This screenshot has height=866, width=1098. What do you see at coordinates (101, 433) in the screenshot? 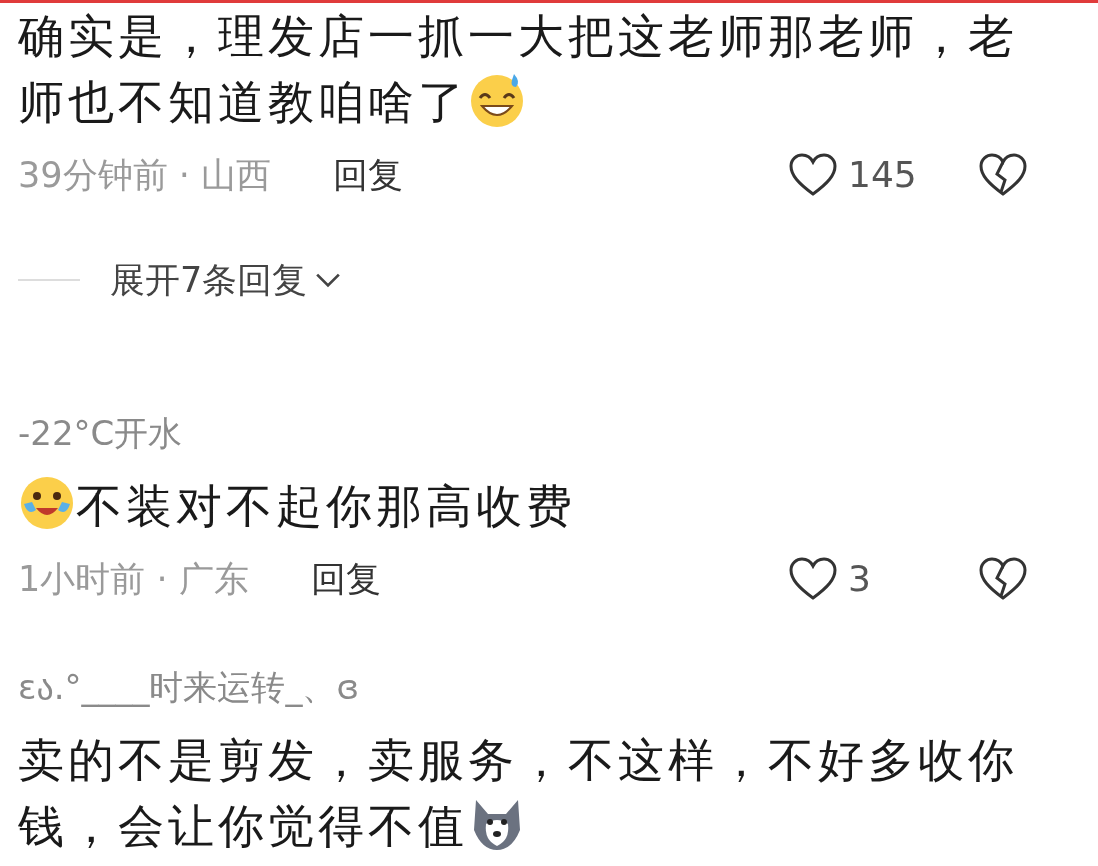
I see `username: -22°C开水` at bounding box center [101, 433].